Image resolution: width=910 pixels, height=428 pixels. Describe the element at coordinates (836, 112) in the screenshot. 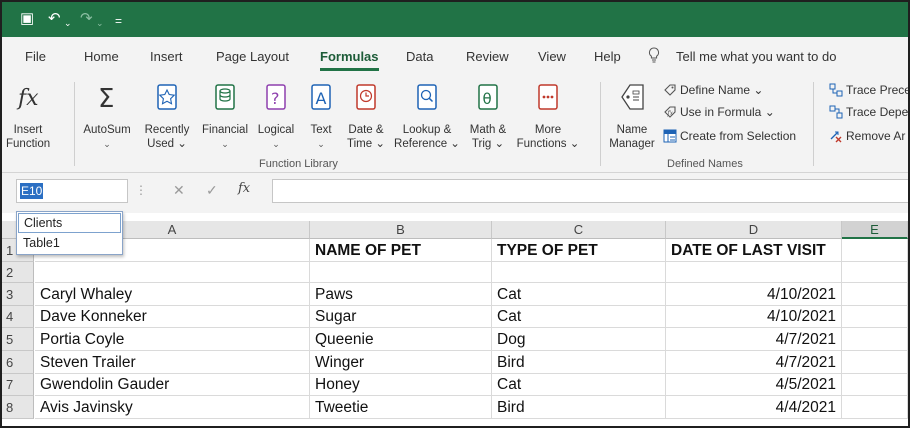

I see `trace-dependents-icon` at that location.